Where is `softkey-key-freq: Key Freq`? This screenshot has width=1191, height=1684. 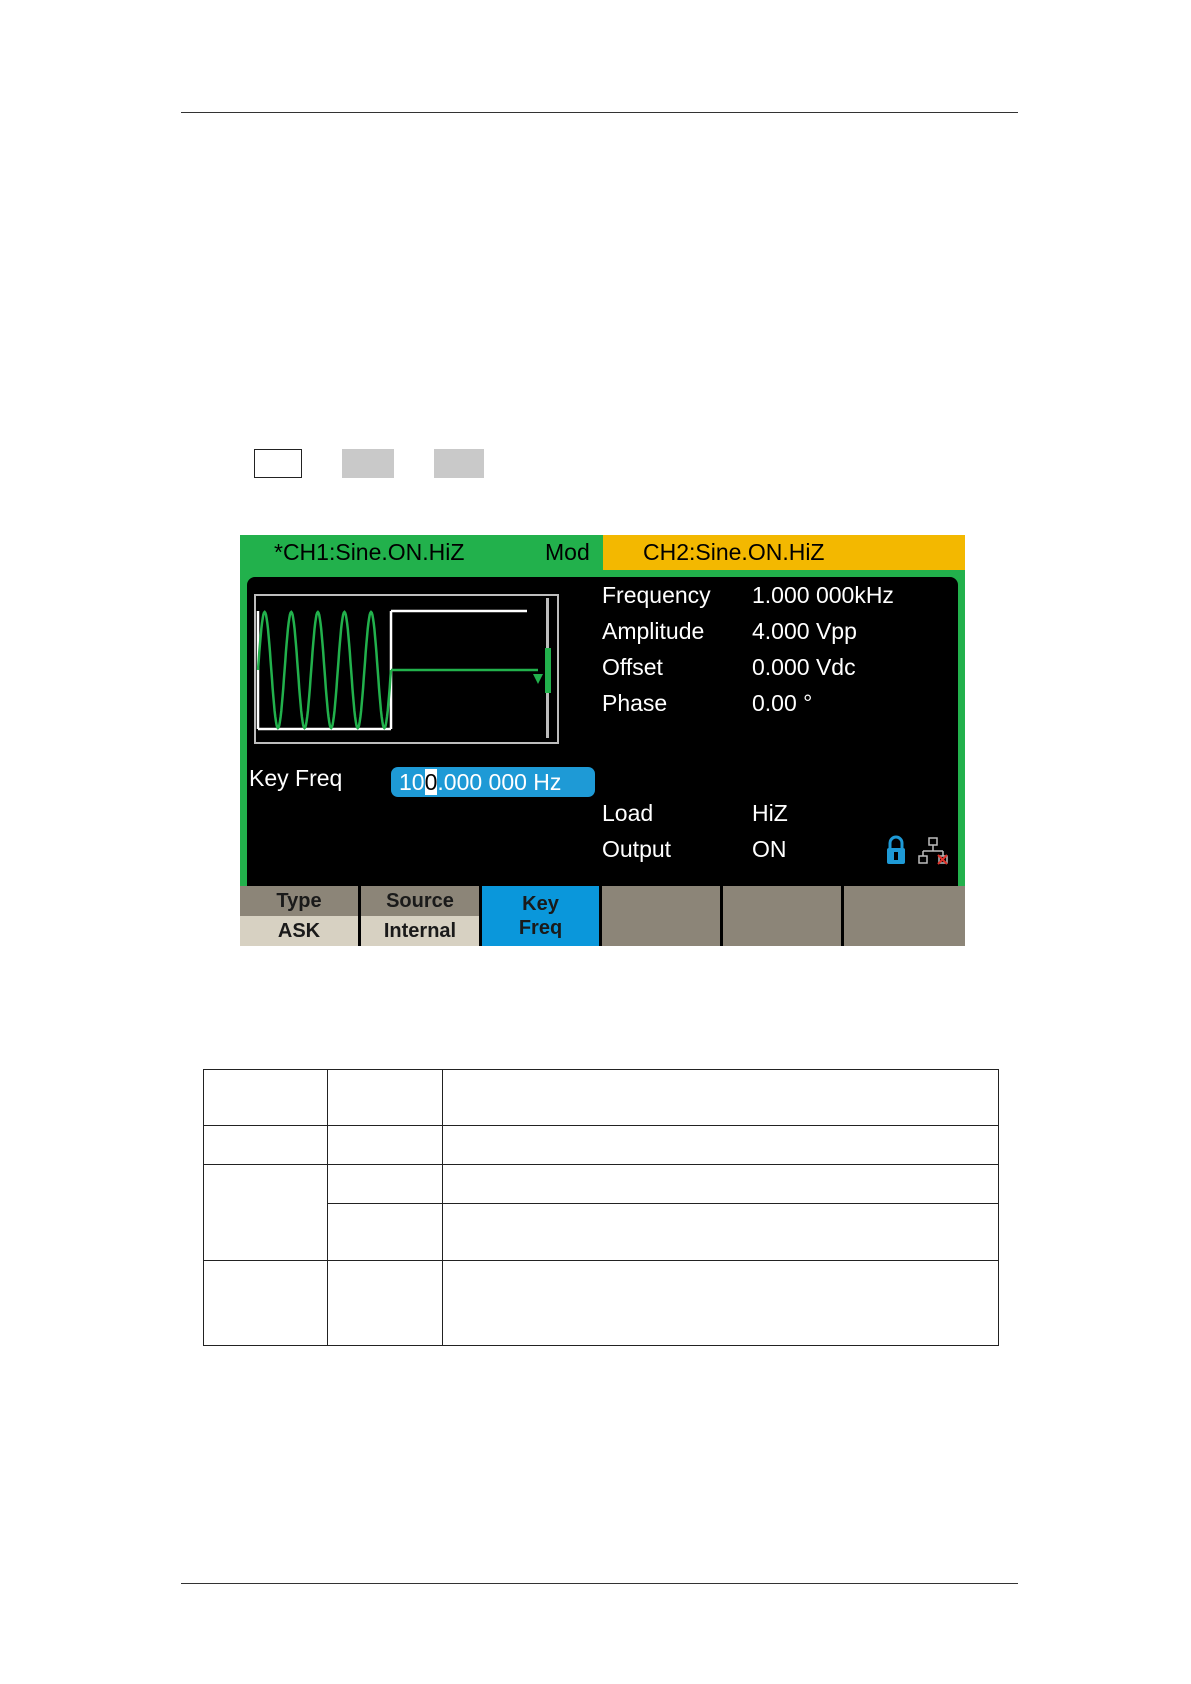 softkey-key-freq: Key Freq is located at coordinates (540, 916).